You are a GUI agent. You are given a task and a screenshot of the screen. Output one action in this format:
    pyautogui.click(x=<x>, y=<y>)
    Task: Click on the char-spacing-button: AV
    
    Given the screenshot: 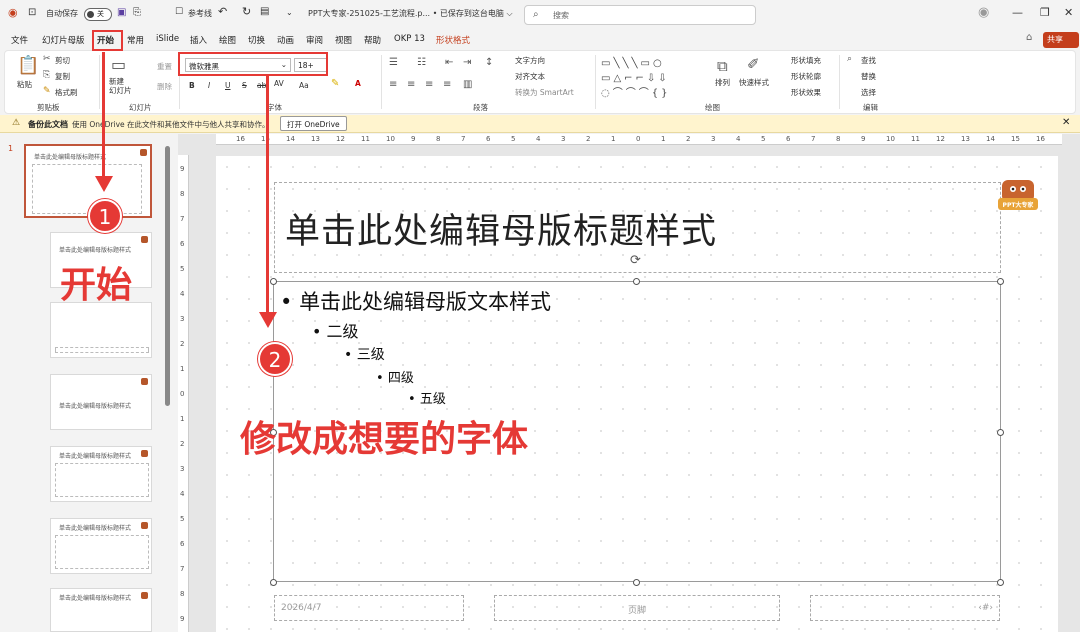 What is the action you would take?
    pyautogui.click(x=279, y=83)
    